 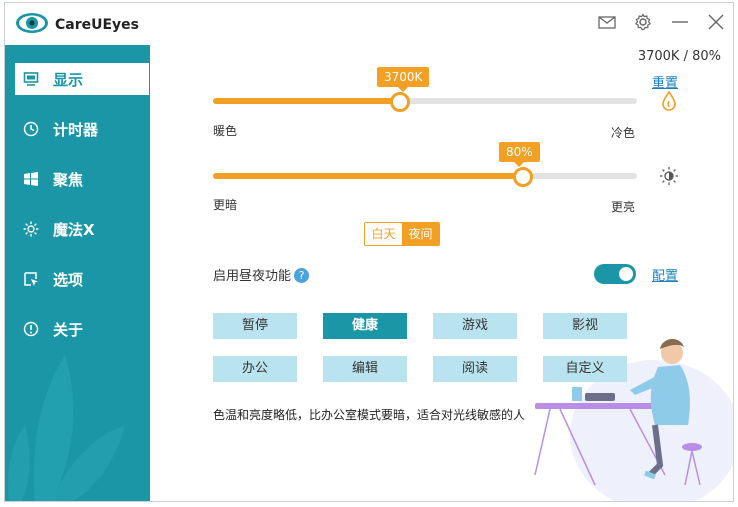 I want to click on brightness-slider, so click(x=425, y=177).